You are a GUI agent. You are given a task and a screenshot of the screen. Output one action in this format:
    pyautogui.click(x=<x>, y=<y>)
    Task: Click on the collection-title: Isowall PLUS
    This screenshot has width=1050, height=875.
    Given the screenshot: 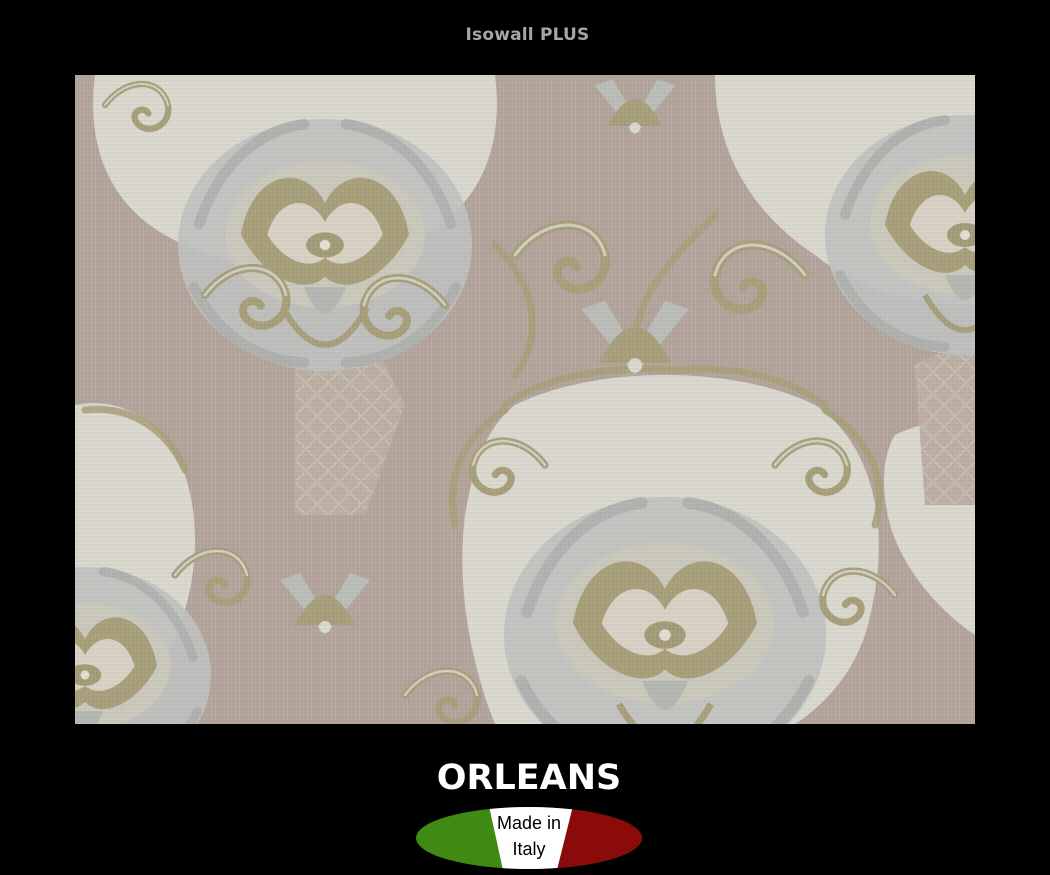 What is the action you would take?
    pyautogui.click(x=527, y=35)
    